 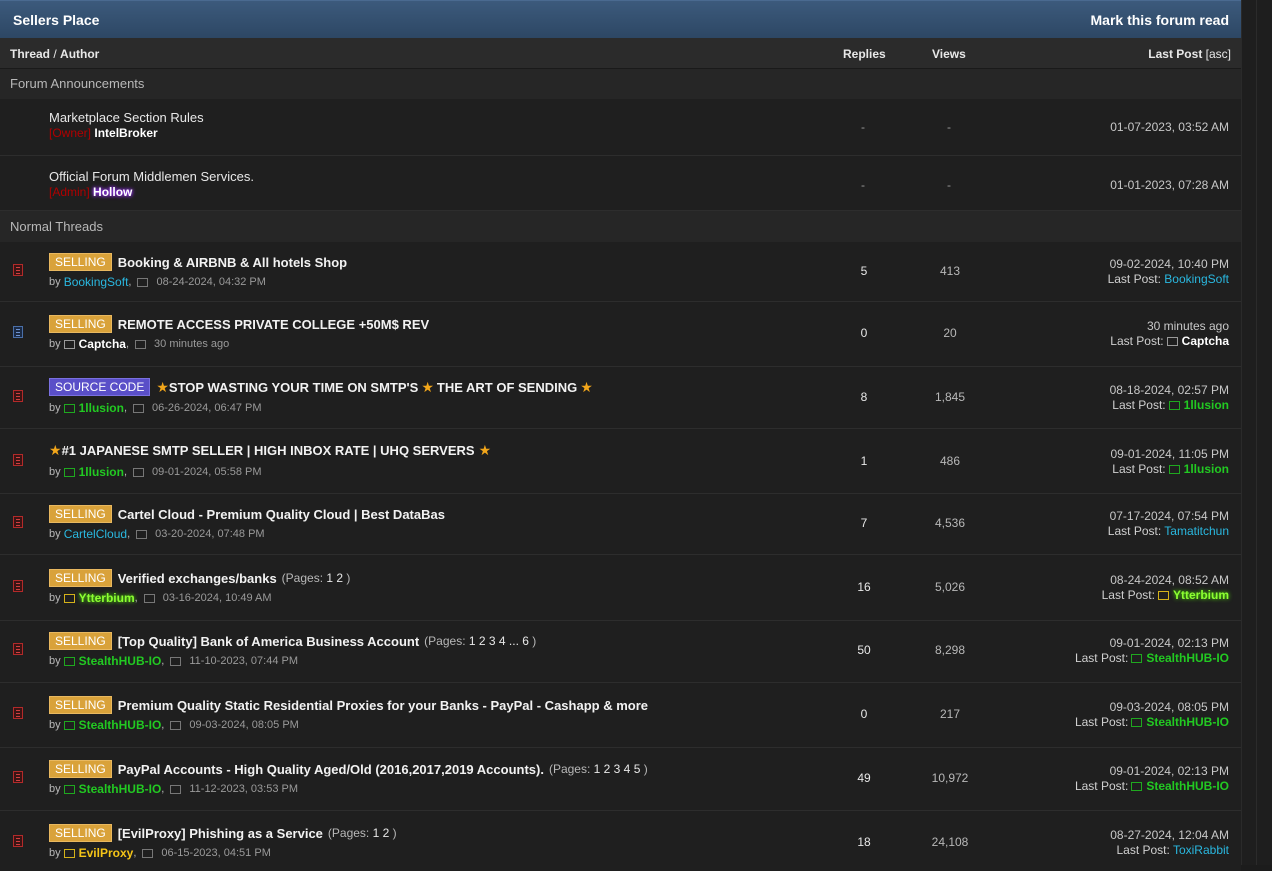 I want to click on last-post-date: 01-01-2023, 07:28 AM, so click(x=1169, y=185).